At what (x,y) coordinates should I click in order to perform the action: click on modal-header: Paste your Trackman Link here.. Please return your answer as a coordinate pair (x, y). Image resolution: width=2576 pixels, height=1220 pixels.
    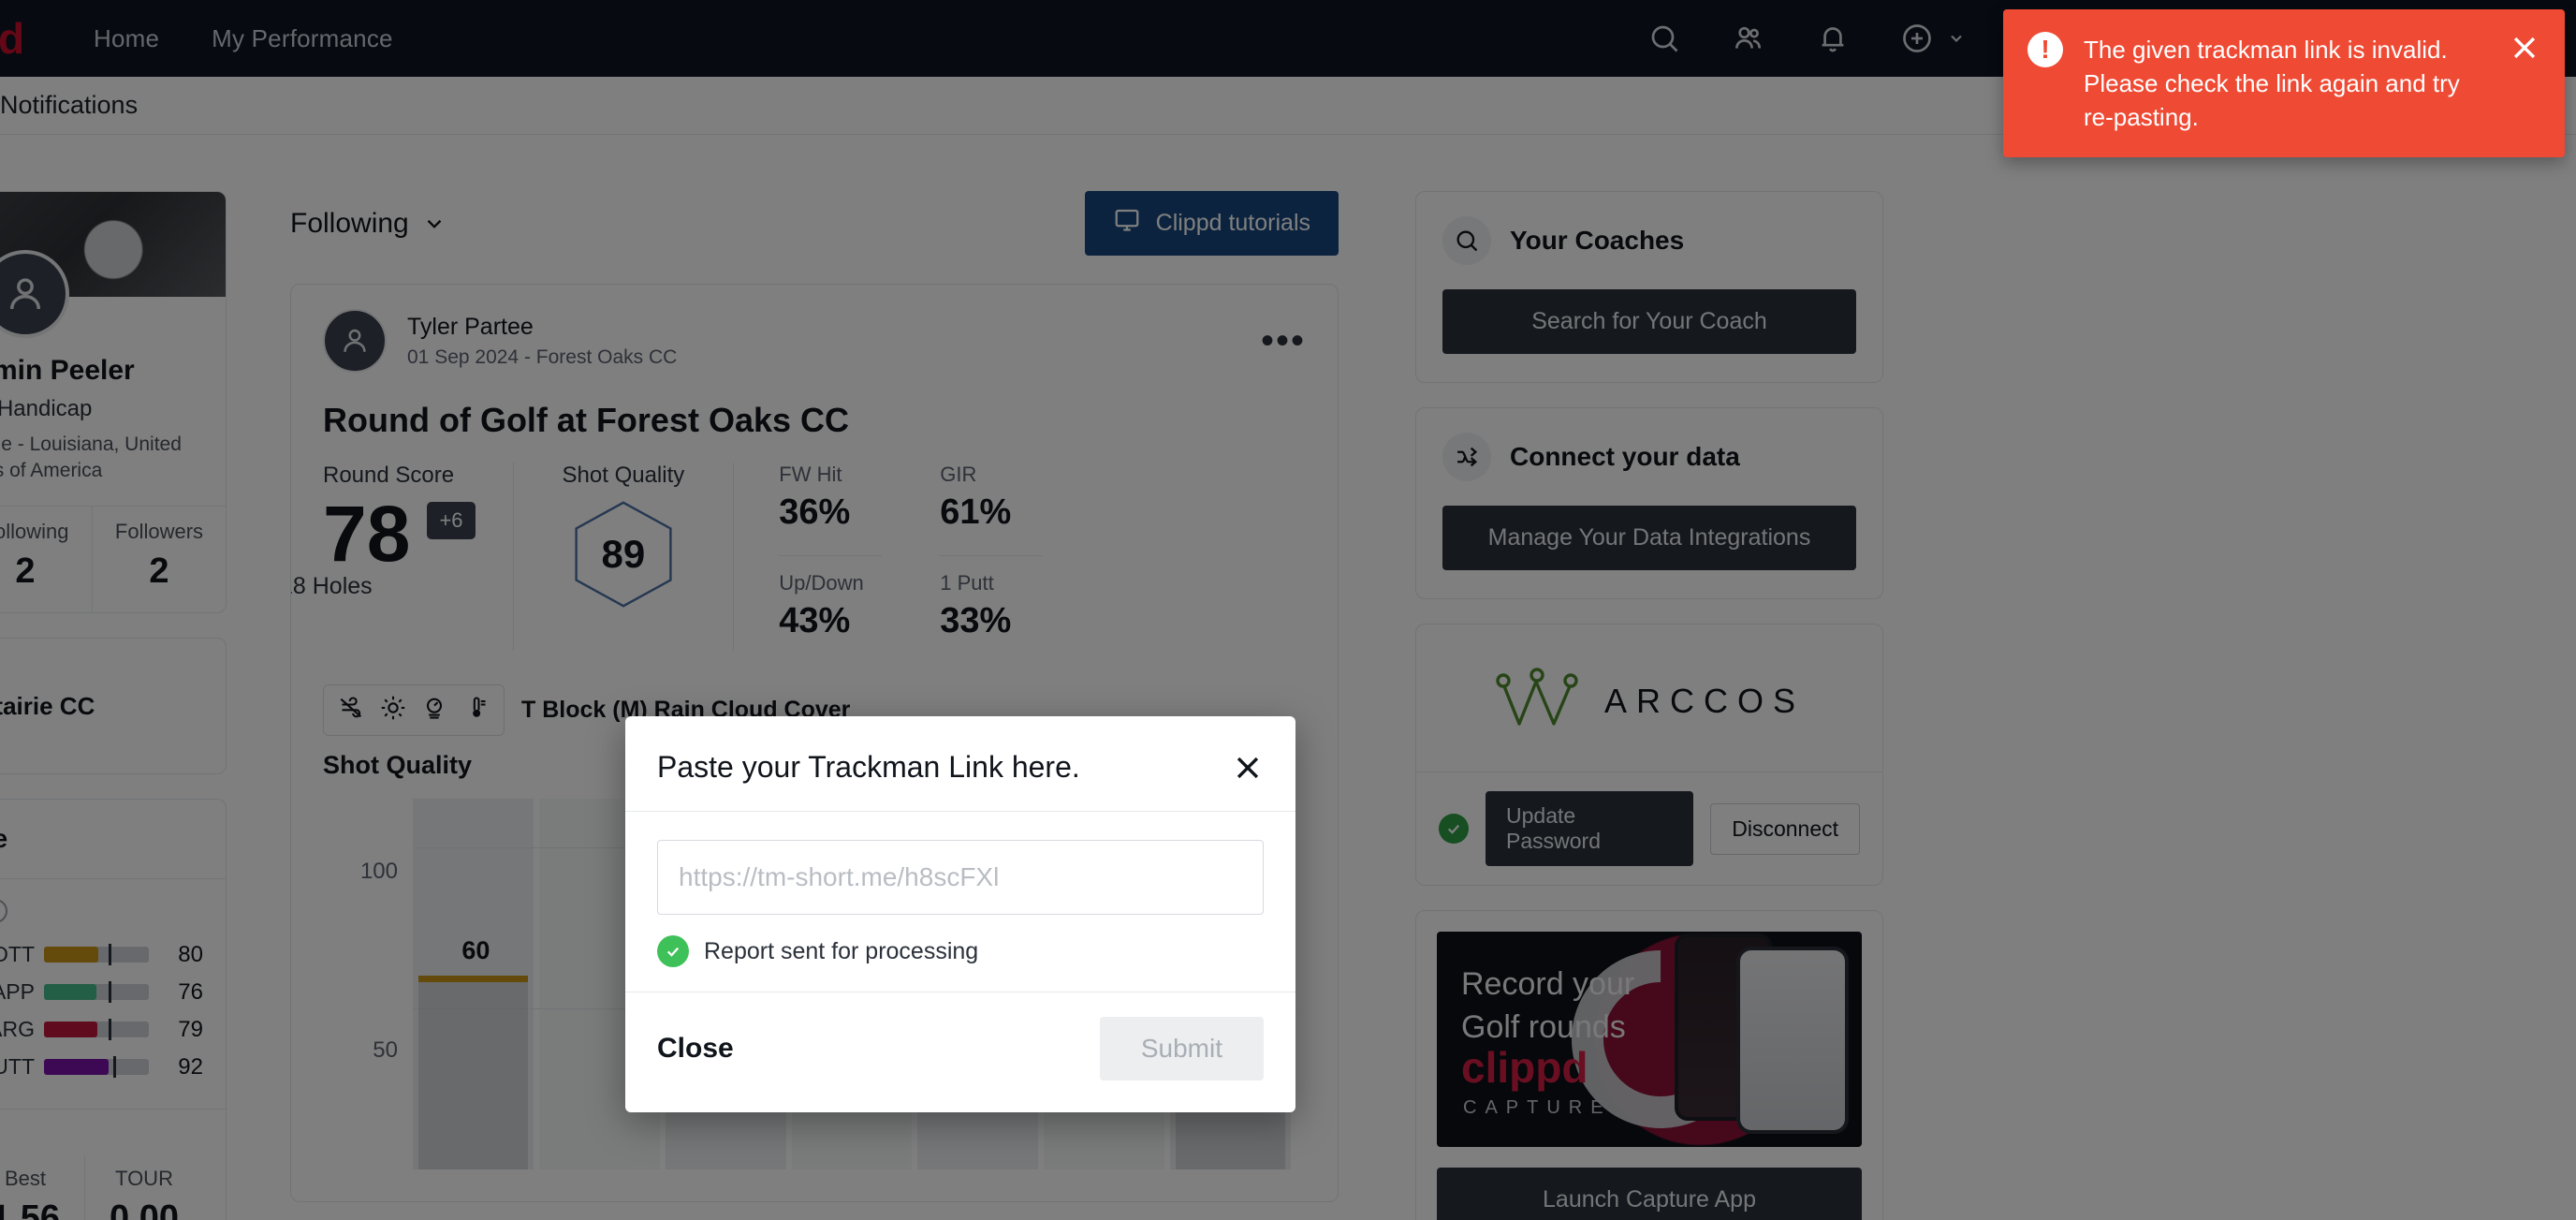
    Looking at the image, I should click on (960, 763).